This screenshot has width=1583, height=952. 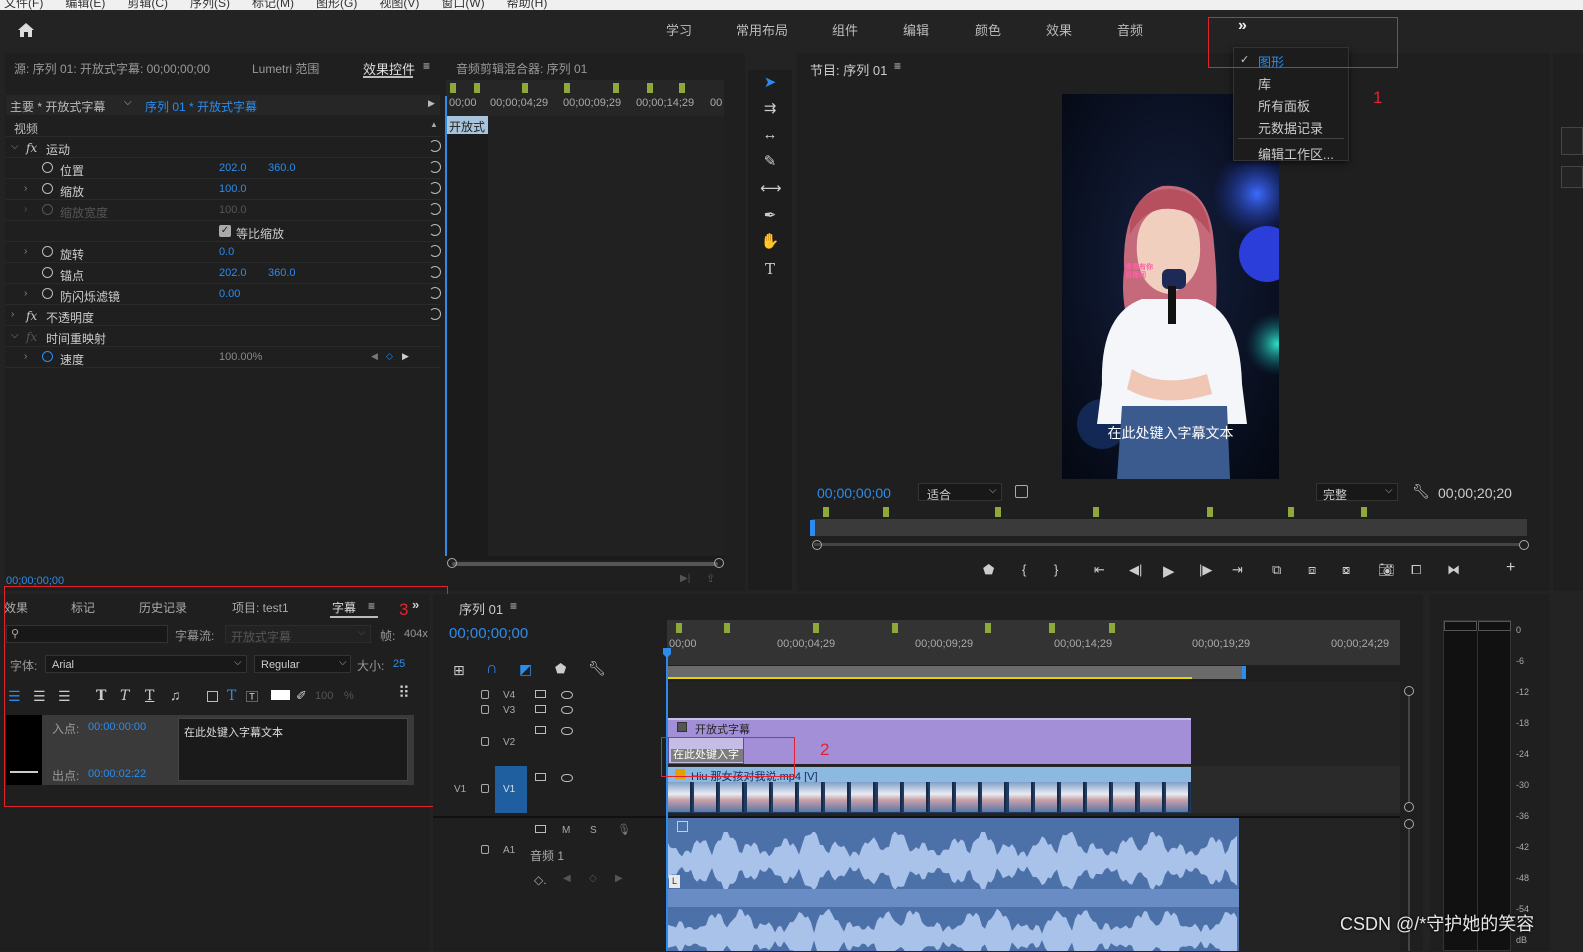 I want to click on workspace-tab-audio: 音频, so click(x=1130, y=29).